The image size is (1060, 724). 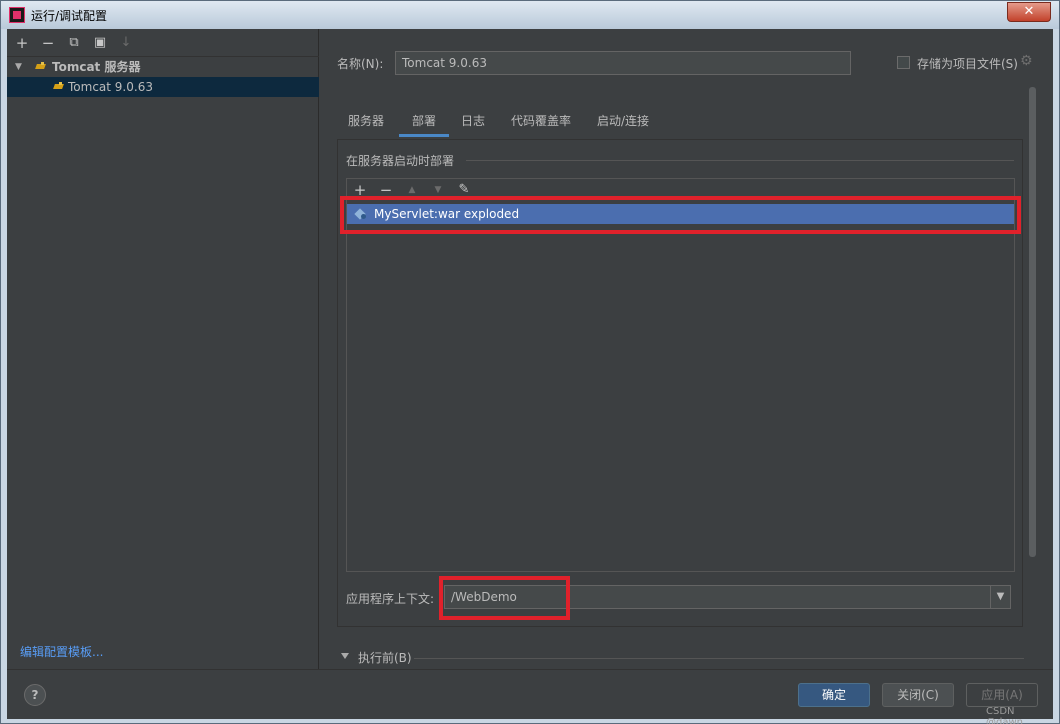 I want to click on tab-deployment: 部署, so click(x=424, y=123).